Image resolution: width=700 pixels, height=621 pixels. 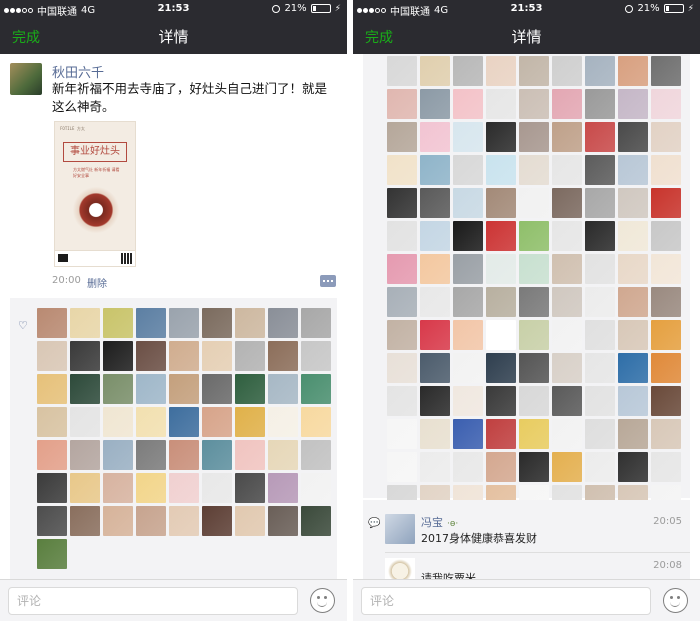 I want to click on comment-input, so click(x=153, y=601).